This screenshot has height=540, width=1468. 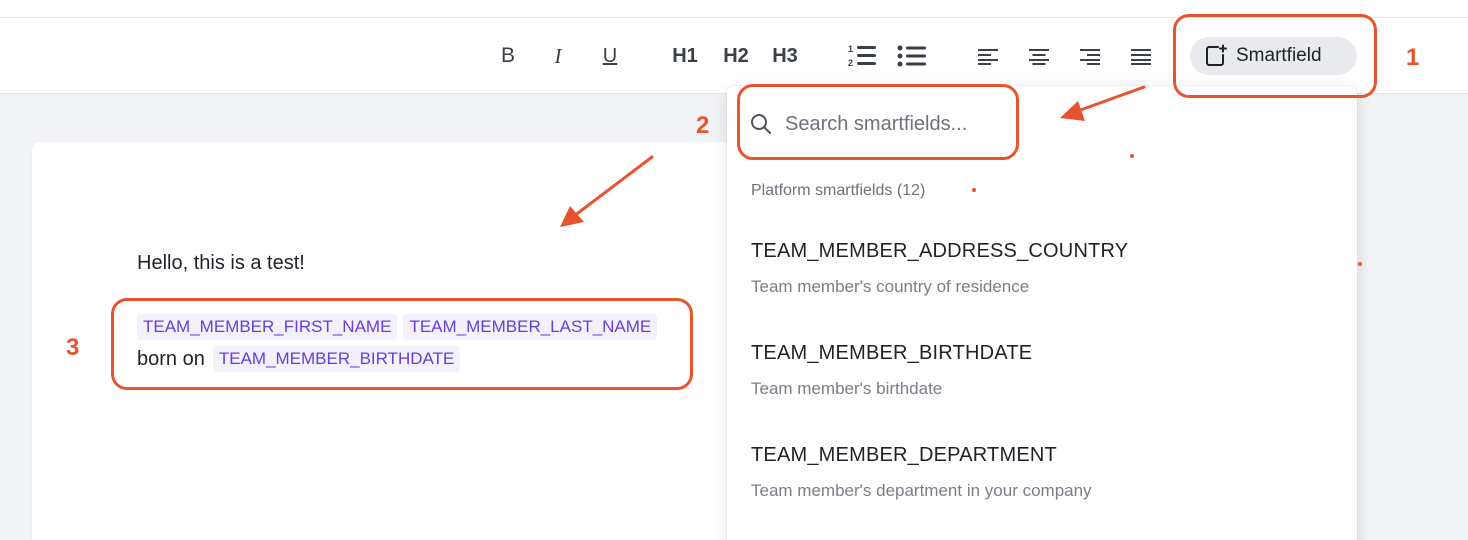 What do you see at coordinates (572, 216) in the screenshot?
I see `annotation-arrow-3-head` at bounding box center [572, 216].